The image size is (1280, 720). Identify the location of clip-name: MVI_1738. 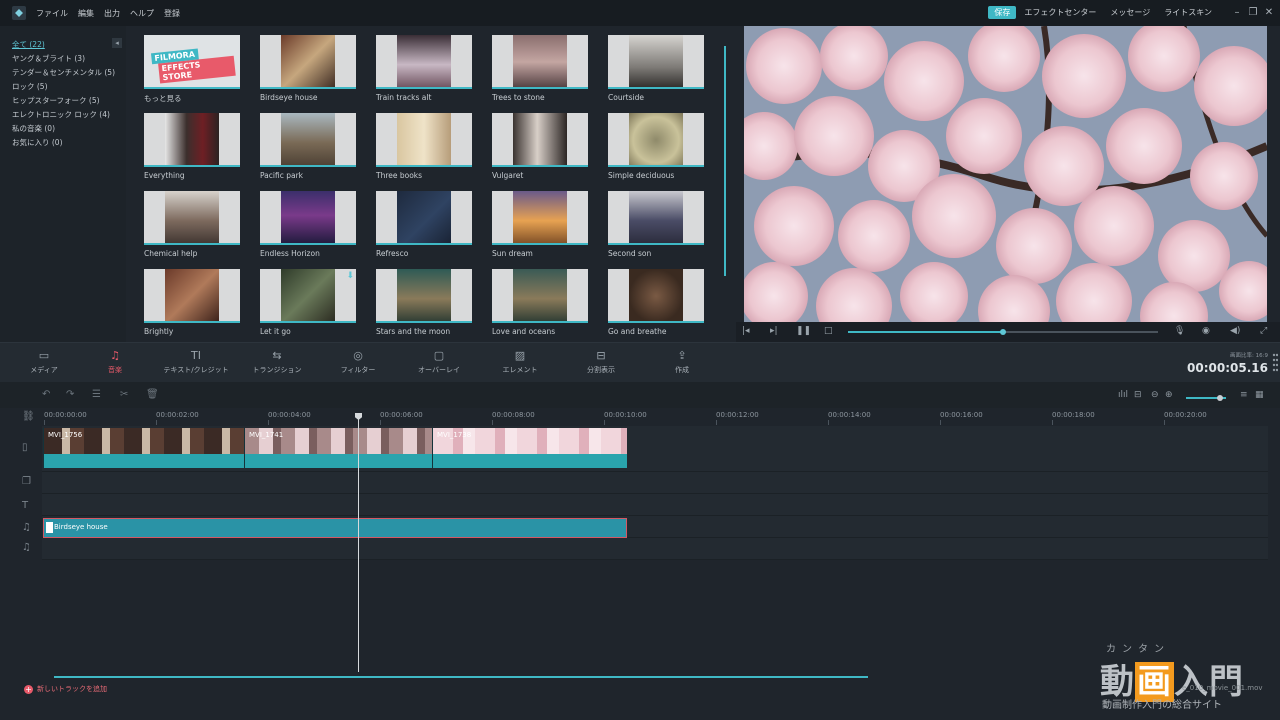
(454, 435).